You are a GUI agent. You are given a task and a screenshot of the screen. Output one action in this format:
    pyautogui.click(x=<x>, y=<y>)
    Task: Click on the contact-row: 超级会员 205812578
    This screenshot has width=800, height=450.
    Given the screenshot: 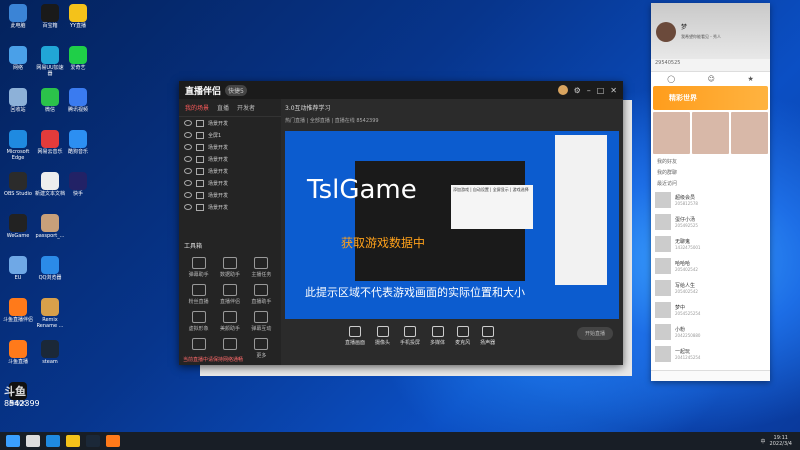 What is the action you would take?
    pyautogui.click(x=710, y=200)
    